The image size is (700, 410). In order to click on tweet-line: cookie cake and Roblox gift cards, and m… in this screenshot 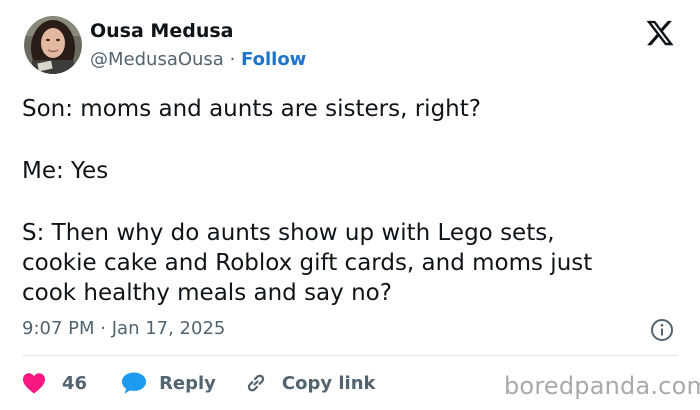, I will do `click(307, 263)`.